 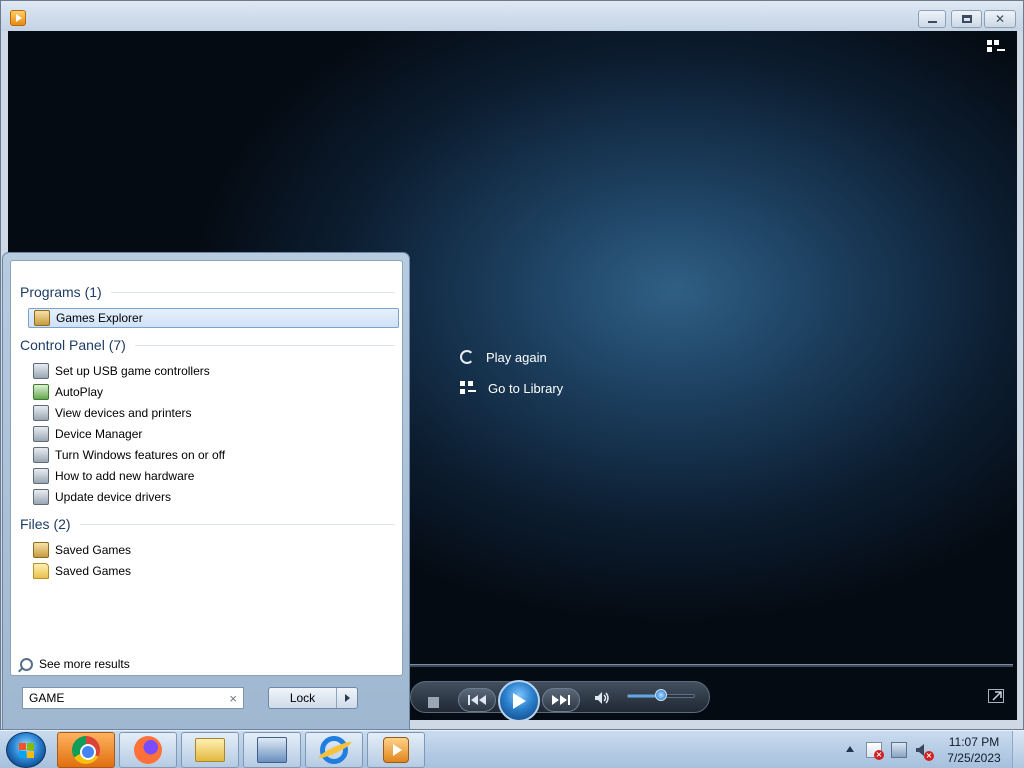 I want to click on see-more-label: See more results, so click(x=84, y=664).